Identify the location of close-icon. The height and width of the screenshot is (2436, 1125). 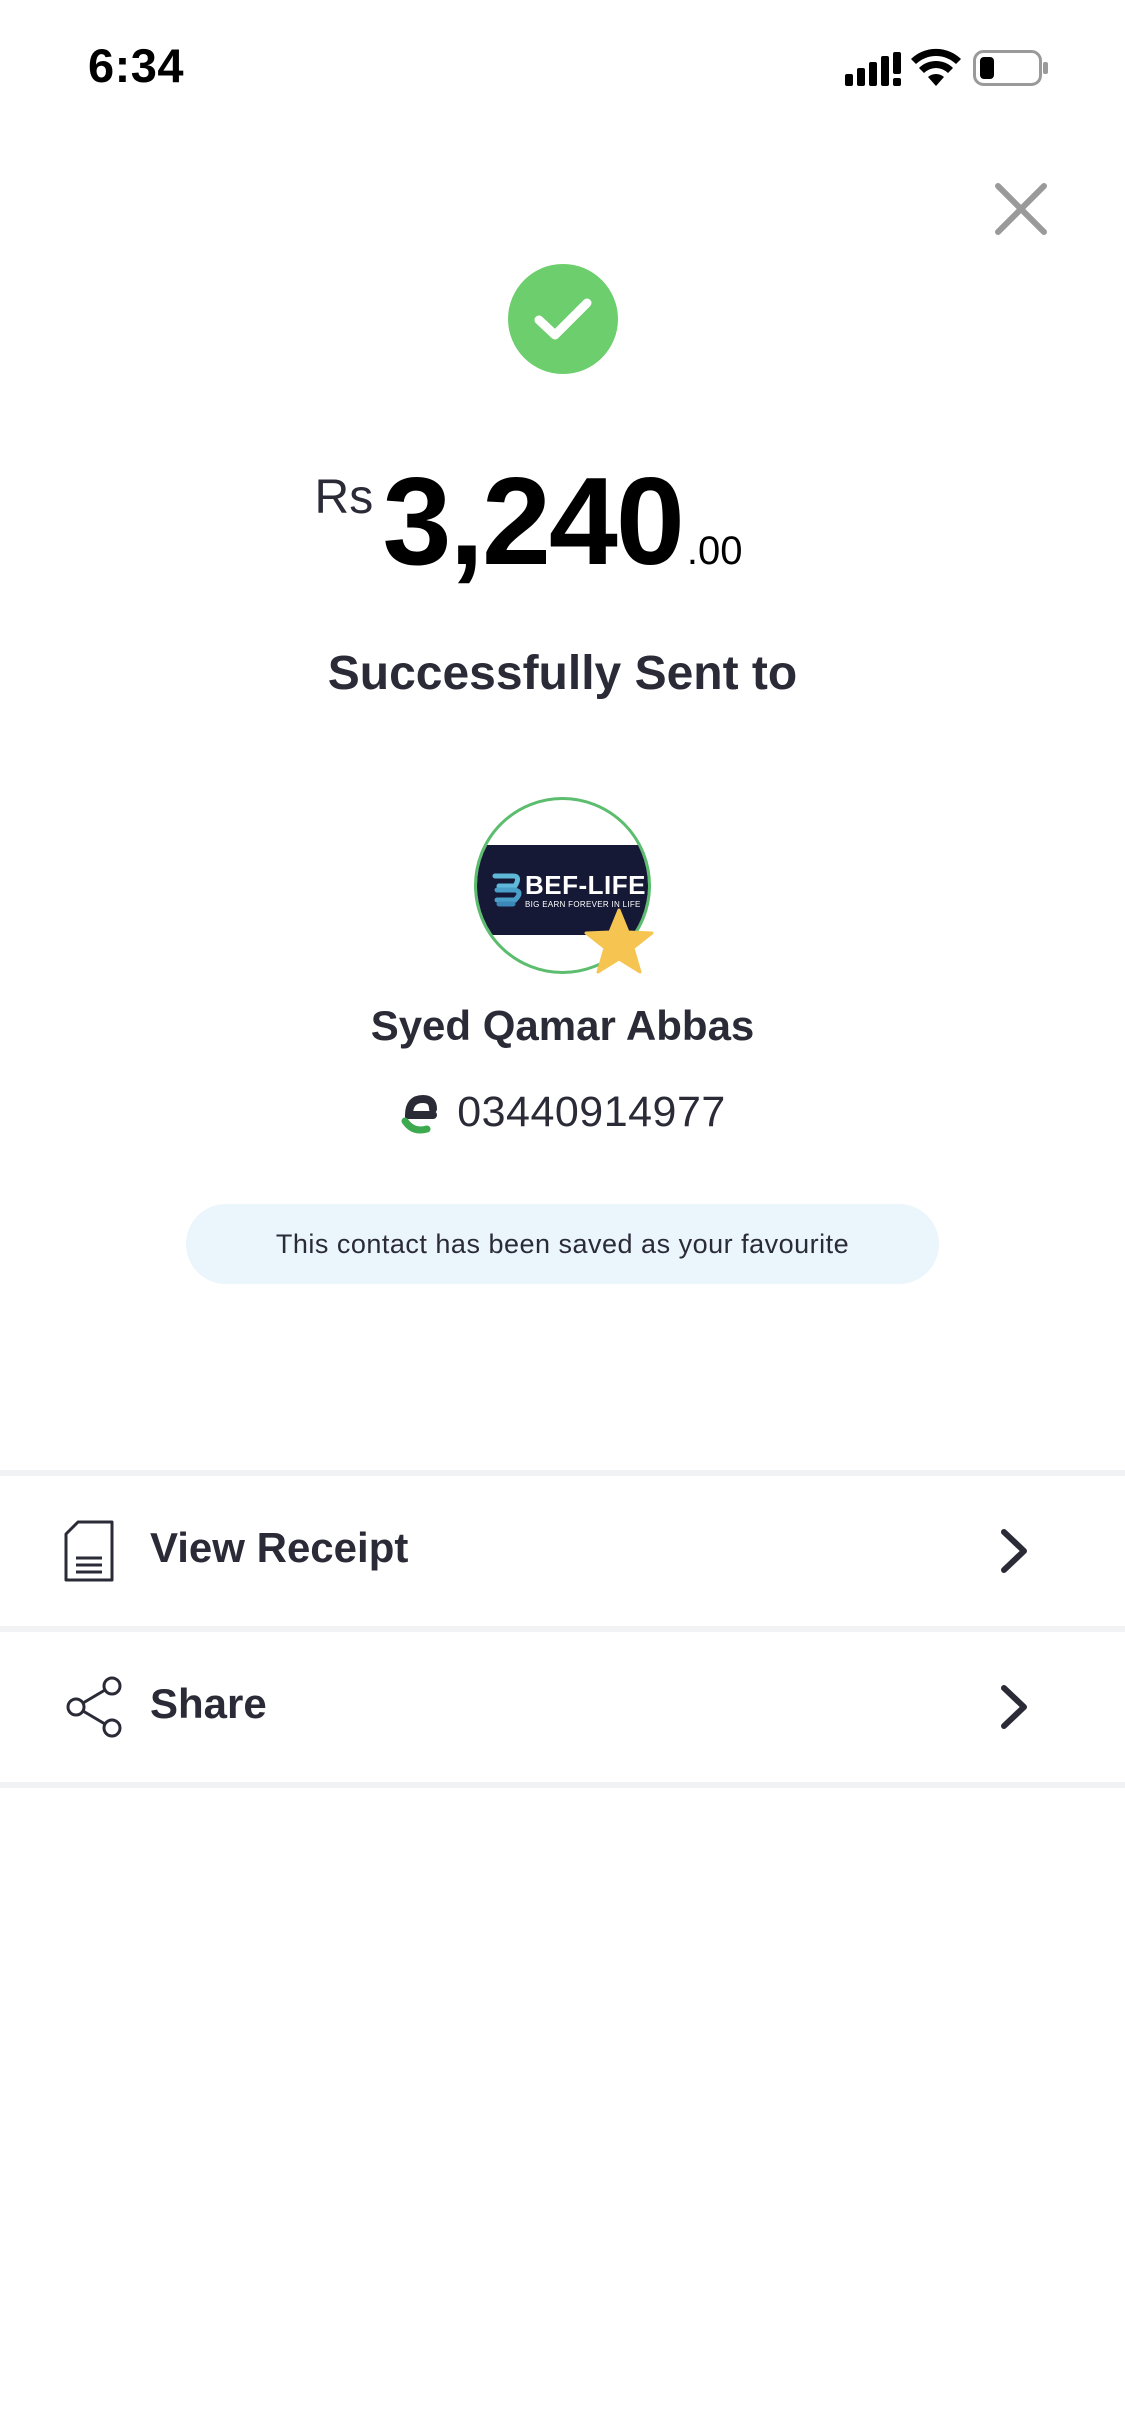
(1021, 209).